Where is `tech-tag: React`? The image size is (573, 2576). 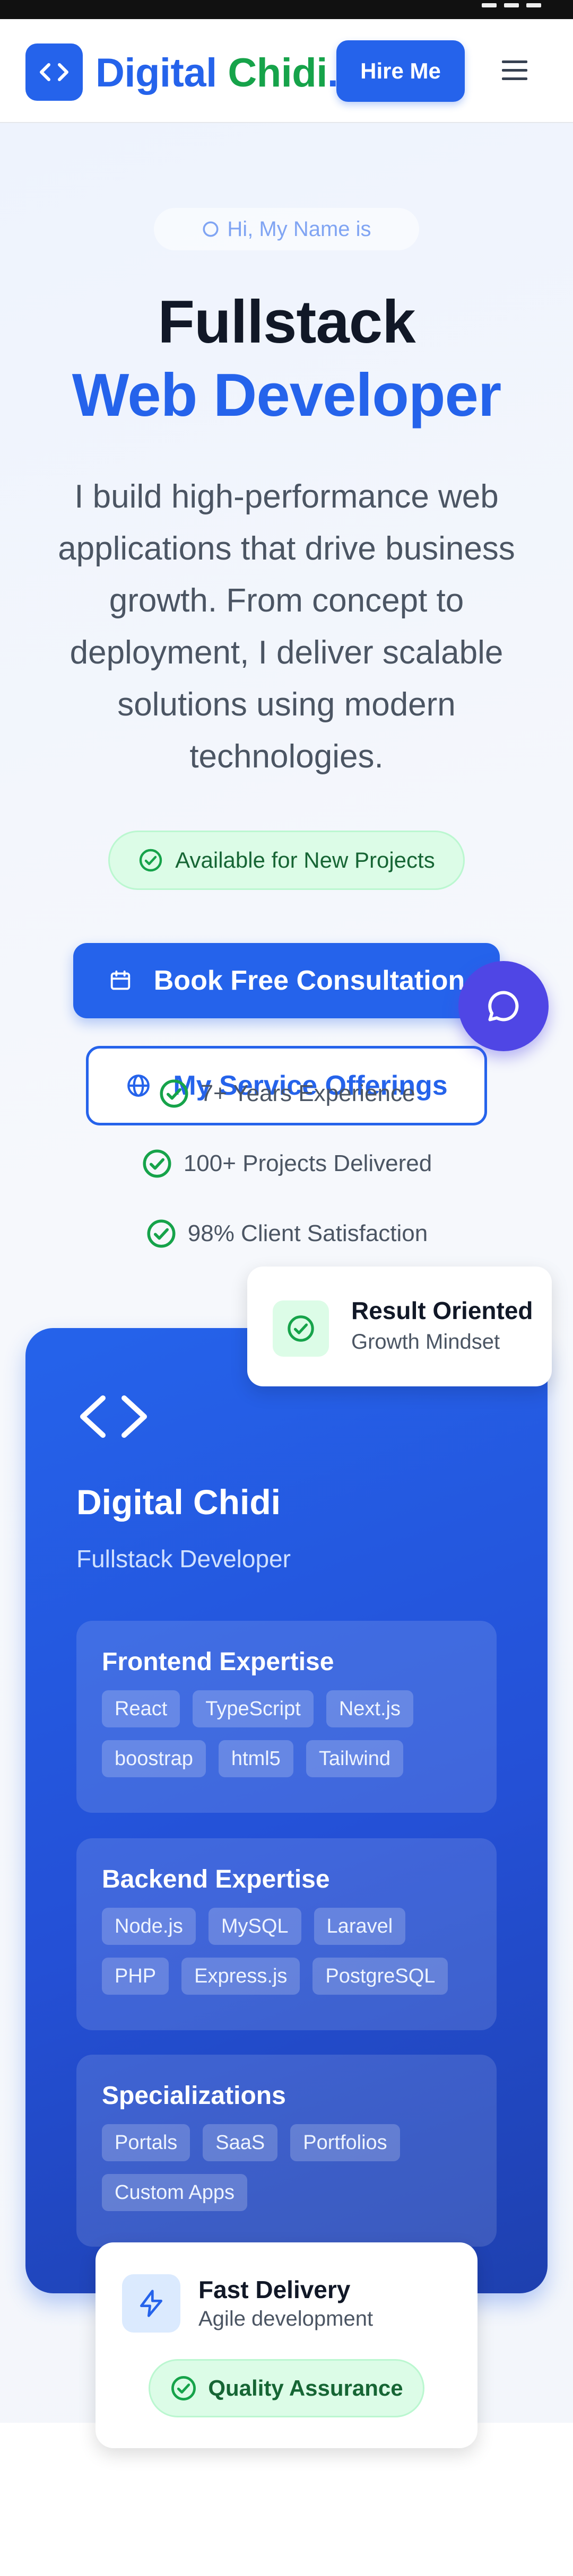 tech-tag: React is located at coordinates (141, 1708).